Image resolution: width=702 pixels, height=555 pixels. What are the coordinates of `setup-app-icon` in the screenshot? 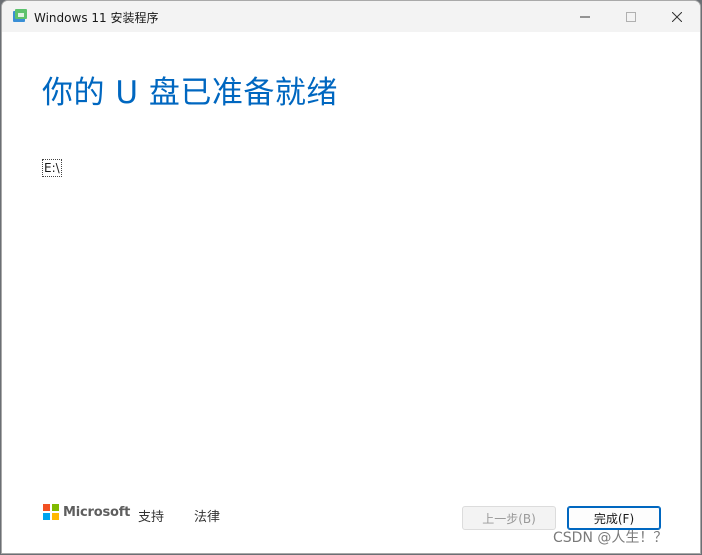 It's located at (20, 15).